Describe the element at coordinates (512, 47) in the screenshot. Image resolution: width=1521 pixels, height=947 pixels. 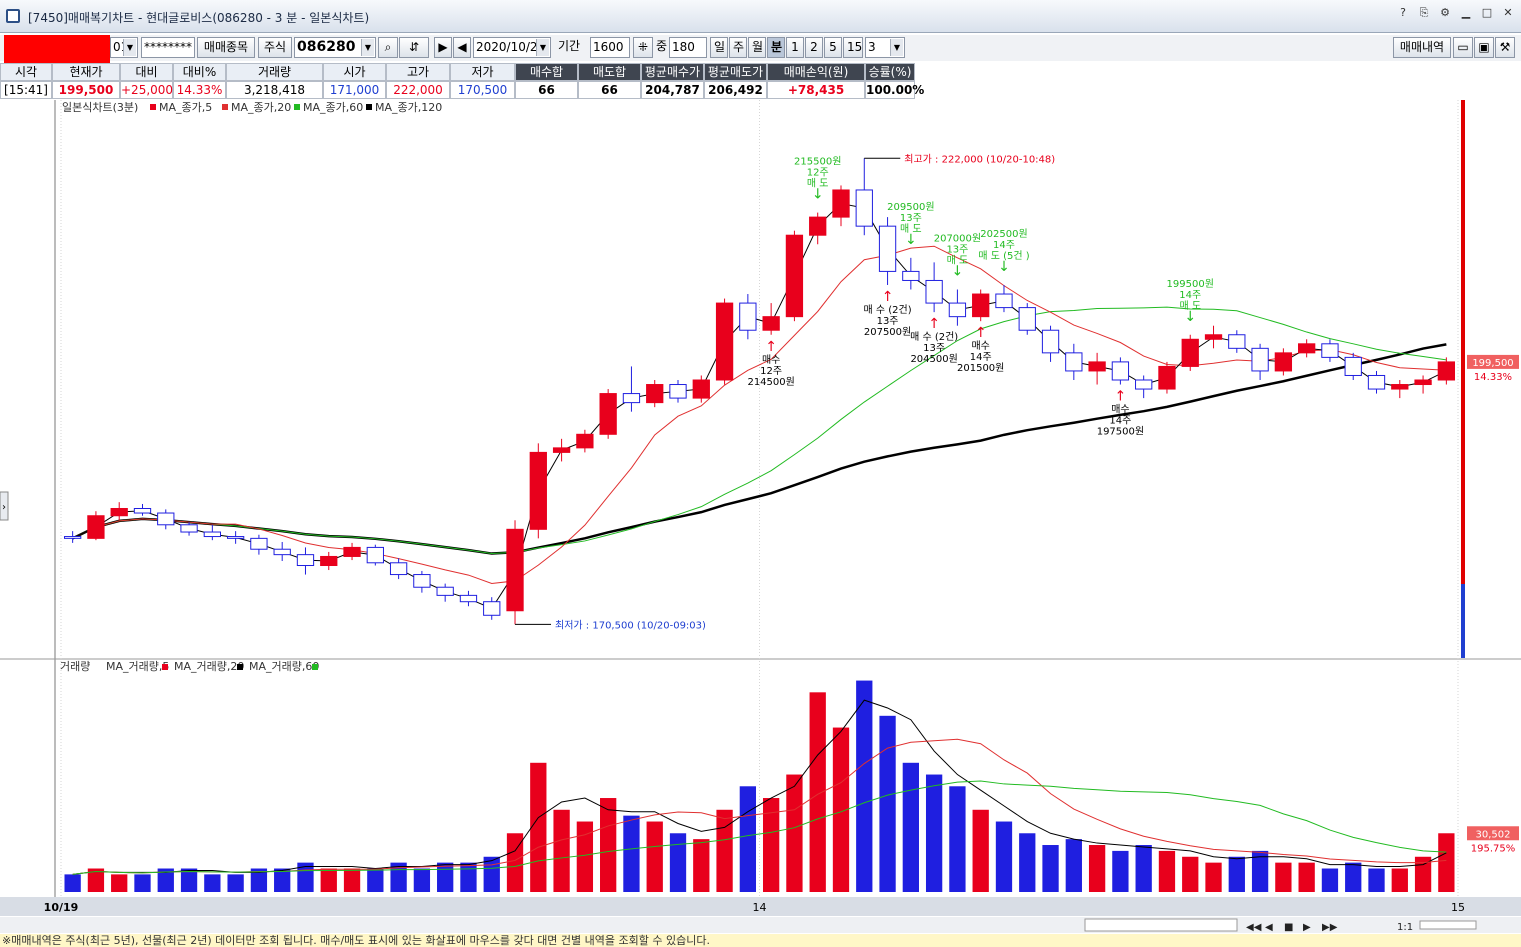
I see `date-picker: 2020/10/20 ▼` at that location.